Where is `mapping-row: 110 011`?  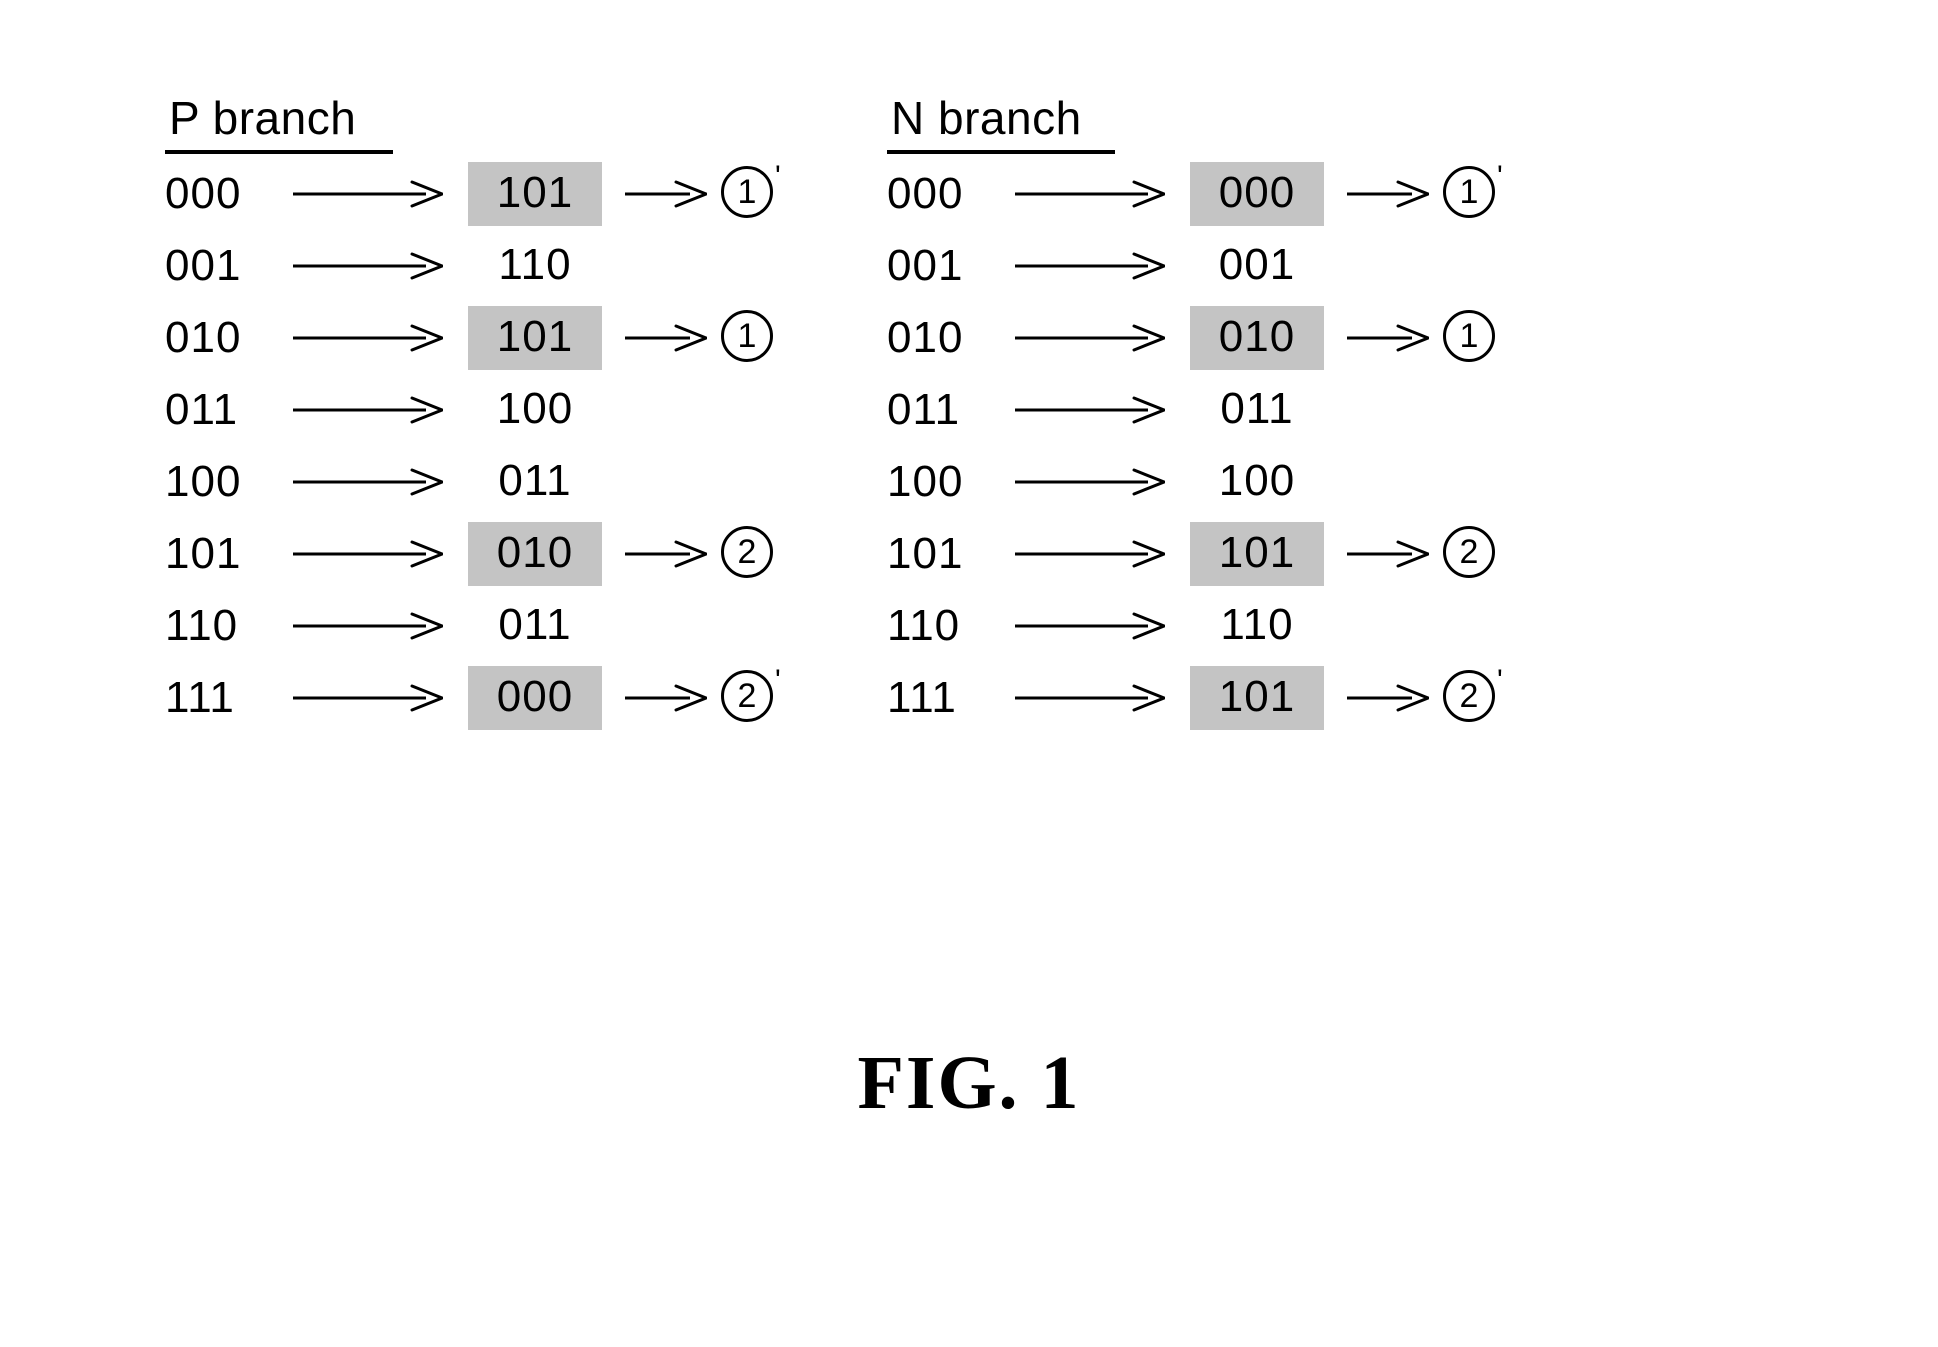
mapping-row: 110 011 is located at coordinates (473, 626).